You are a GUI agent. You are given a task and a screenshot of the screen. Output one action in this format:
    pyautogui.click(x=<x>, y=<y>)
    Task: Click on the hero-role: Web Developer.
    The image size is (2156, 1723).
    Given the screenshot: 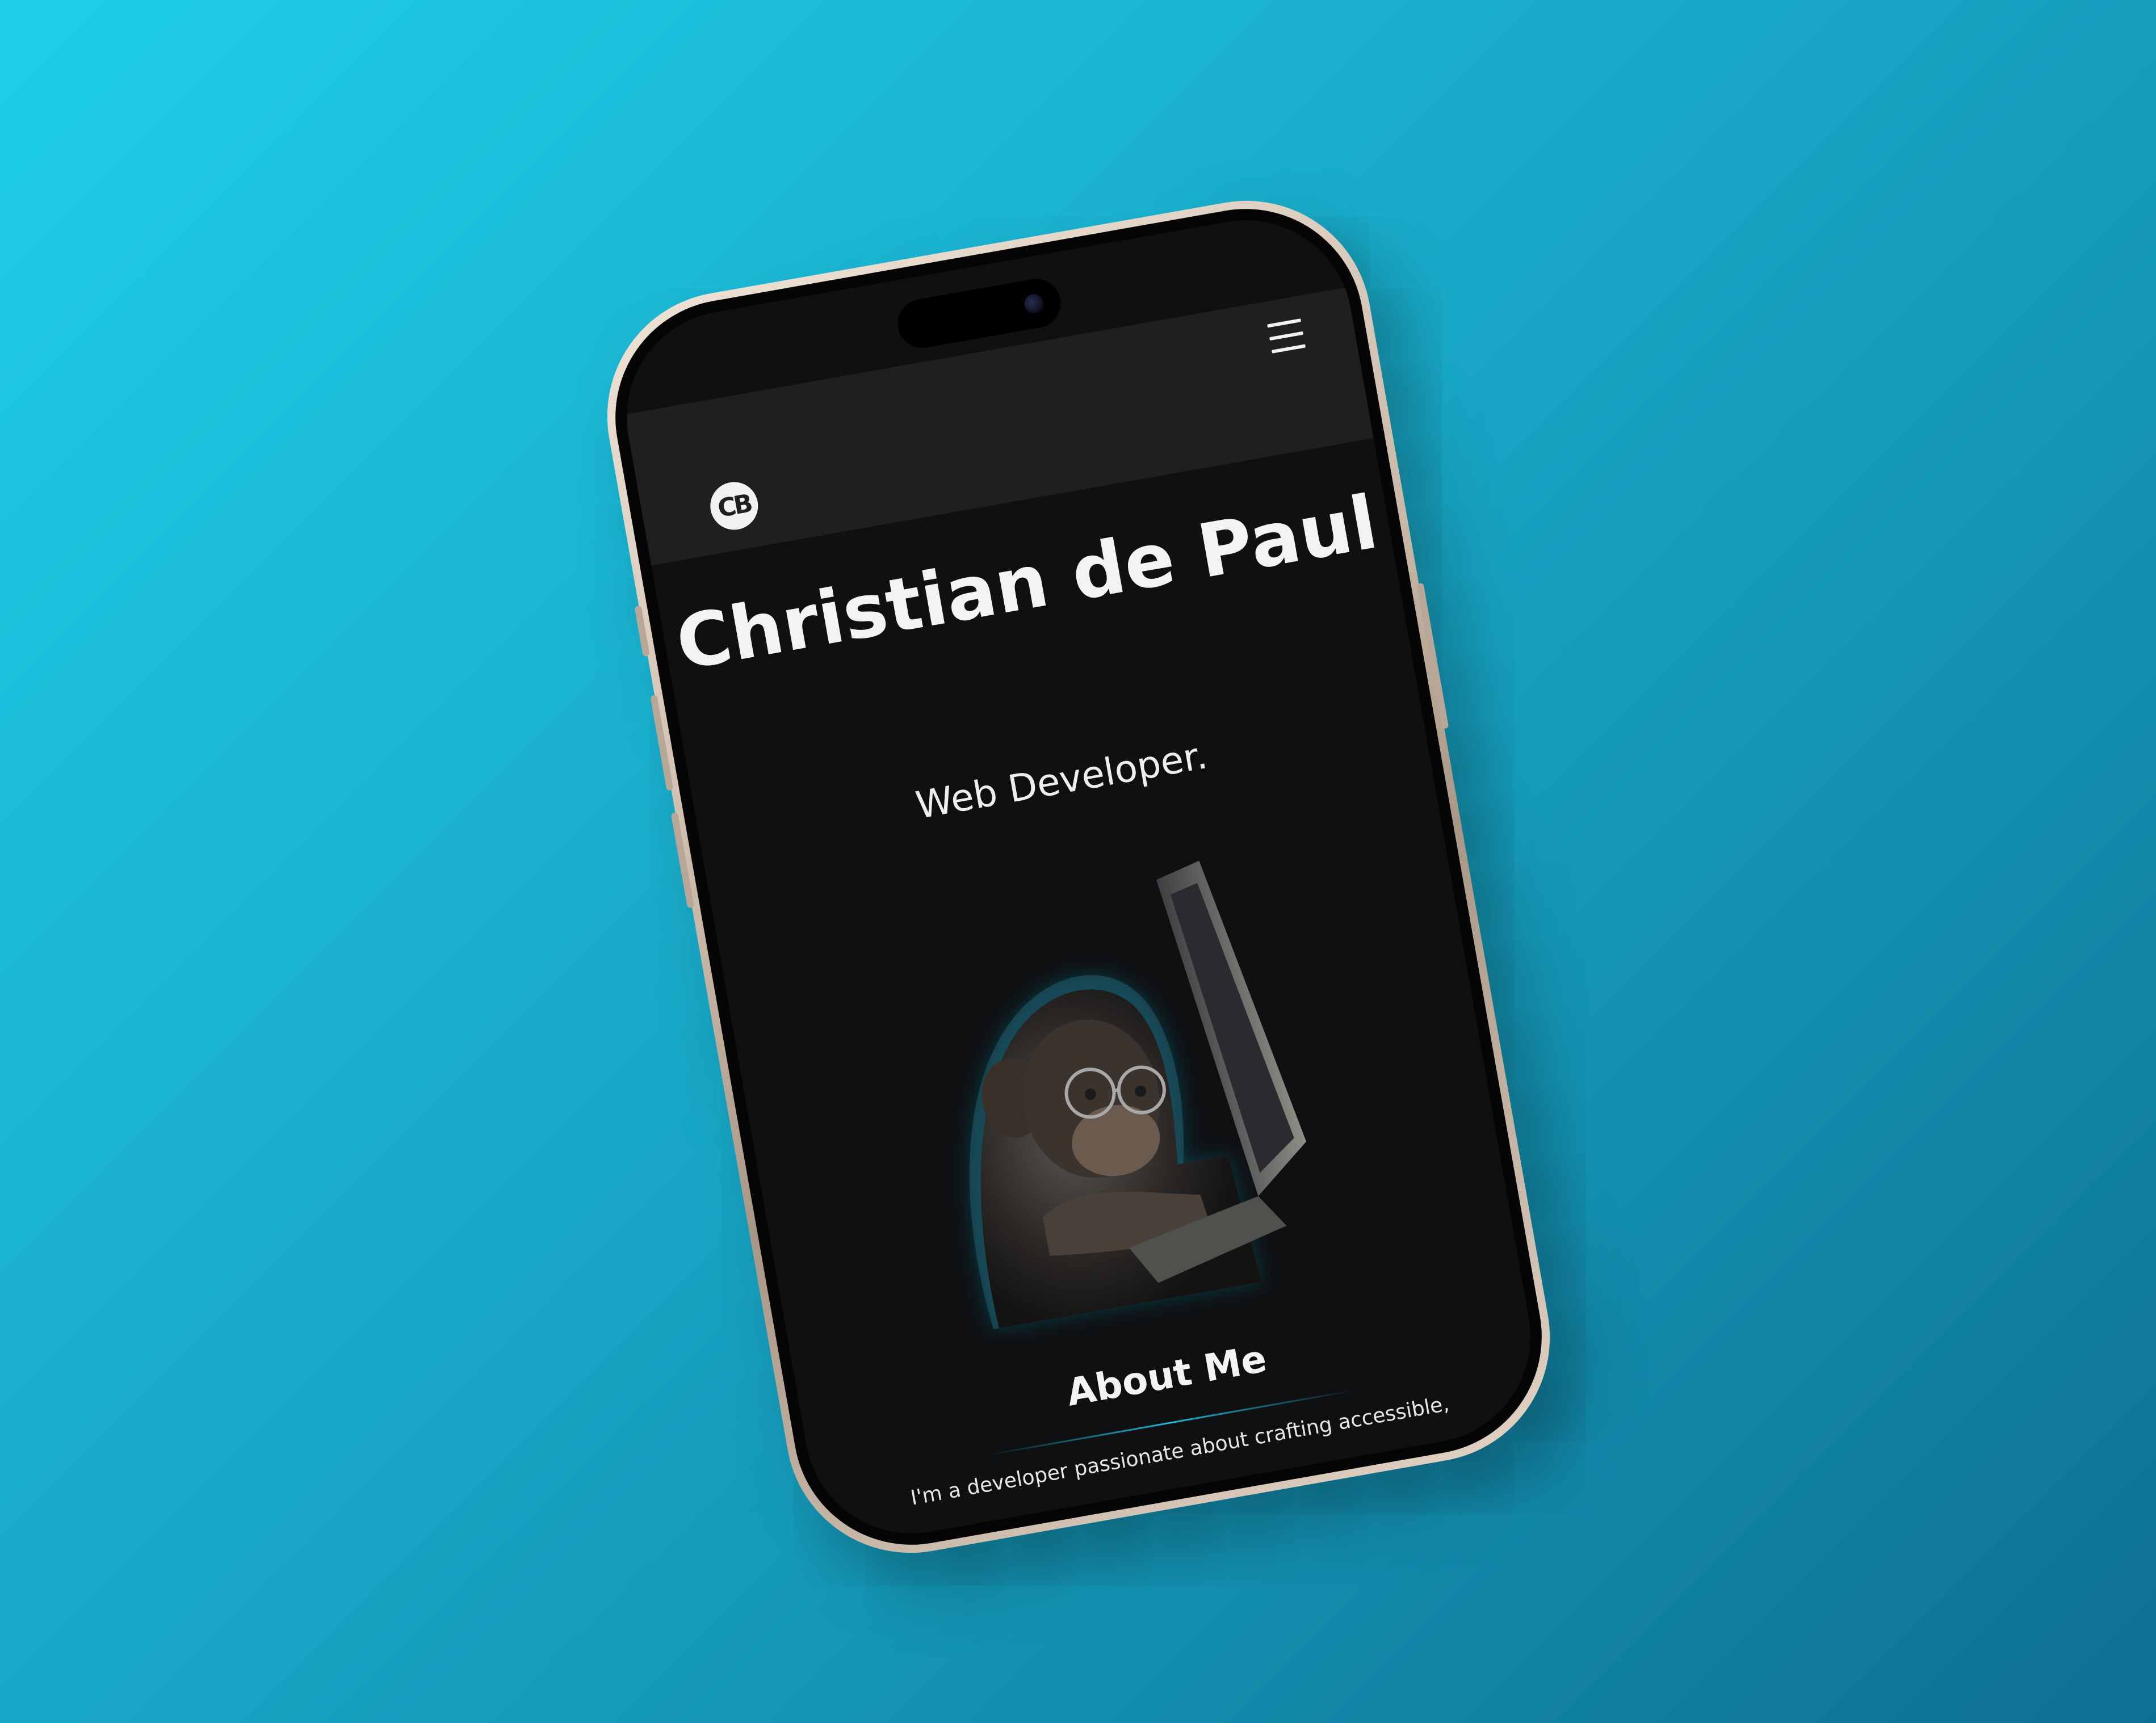 What is the action you would take?
    pyautogui.click(x=1061, y=781)
    